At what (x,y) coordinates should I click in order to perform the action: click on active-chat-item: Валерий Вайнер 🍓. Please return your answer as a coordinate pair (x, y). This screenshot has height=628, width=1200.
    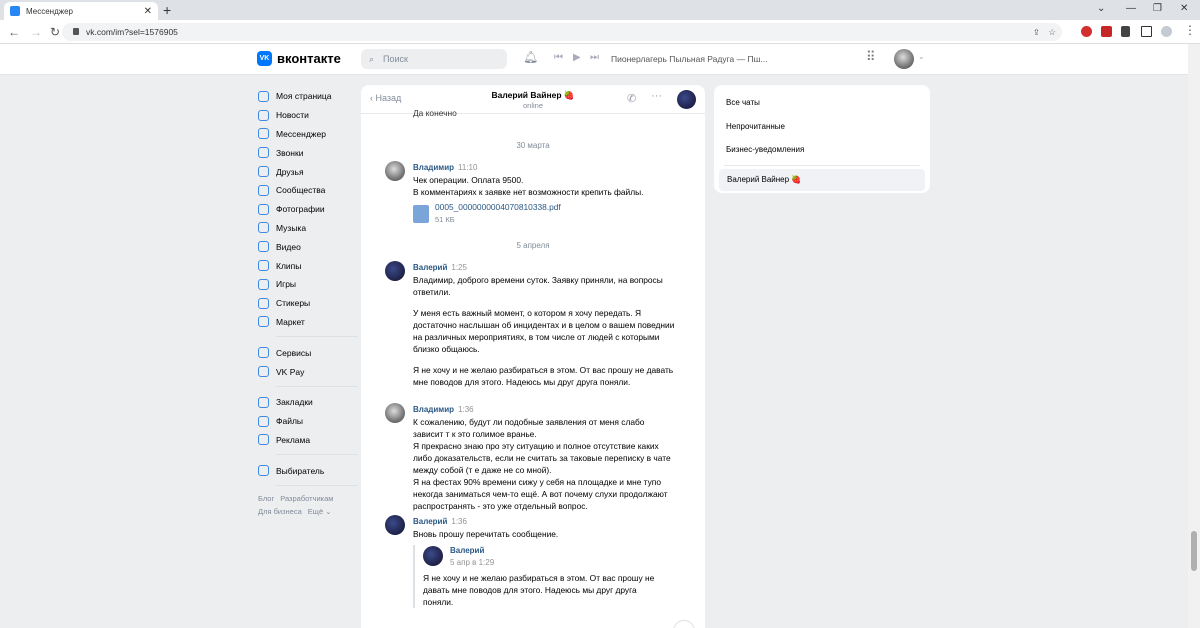
    Looking at the image, I should click on (822, 179).